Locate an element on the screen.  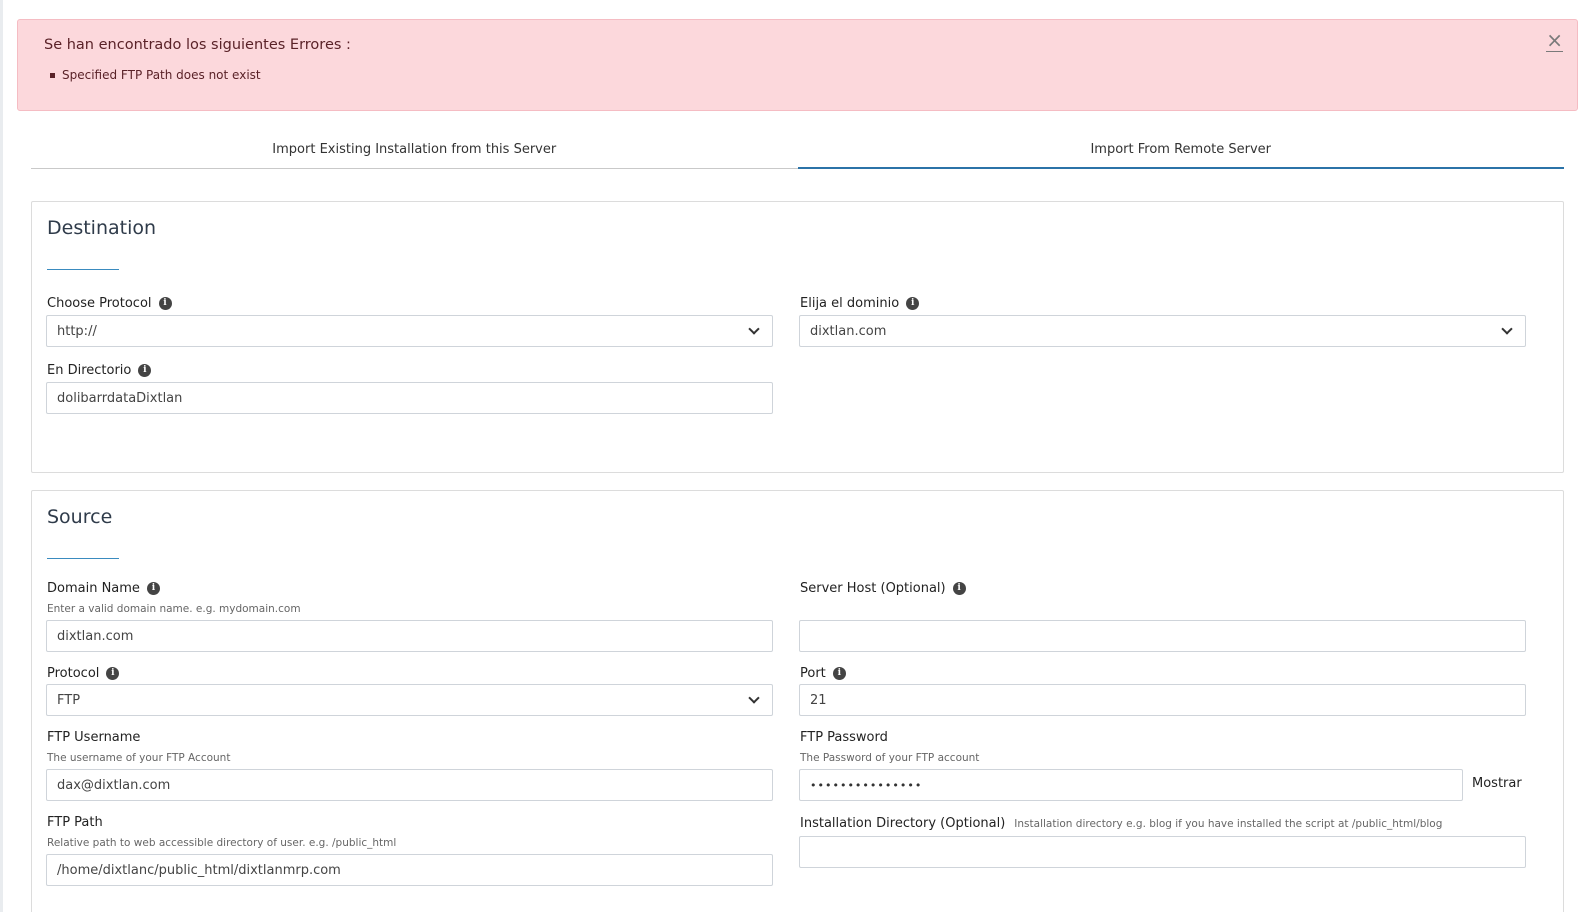
ftp-password-value: ••••••••••••••• is located at coordinates (866, 785).